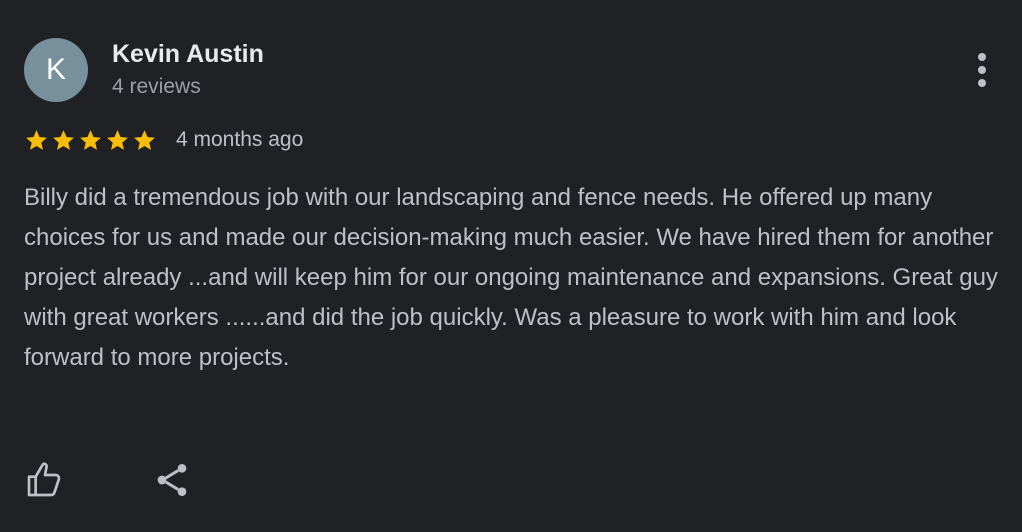 This screenshot has height=532, width=1022. What do you see at coordinates (240, 139) in the screenshot?
I see `review-time: 4 months ago` at bounding box center [240, 139].